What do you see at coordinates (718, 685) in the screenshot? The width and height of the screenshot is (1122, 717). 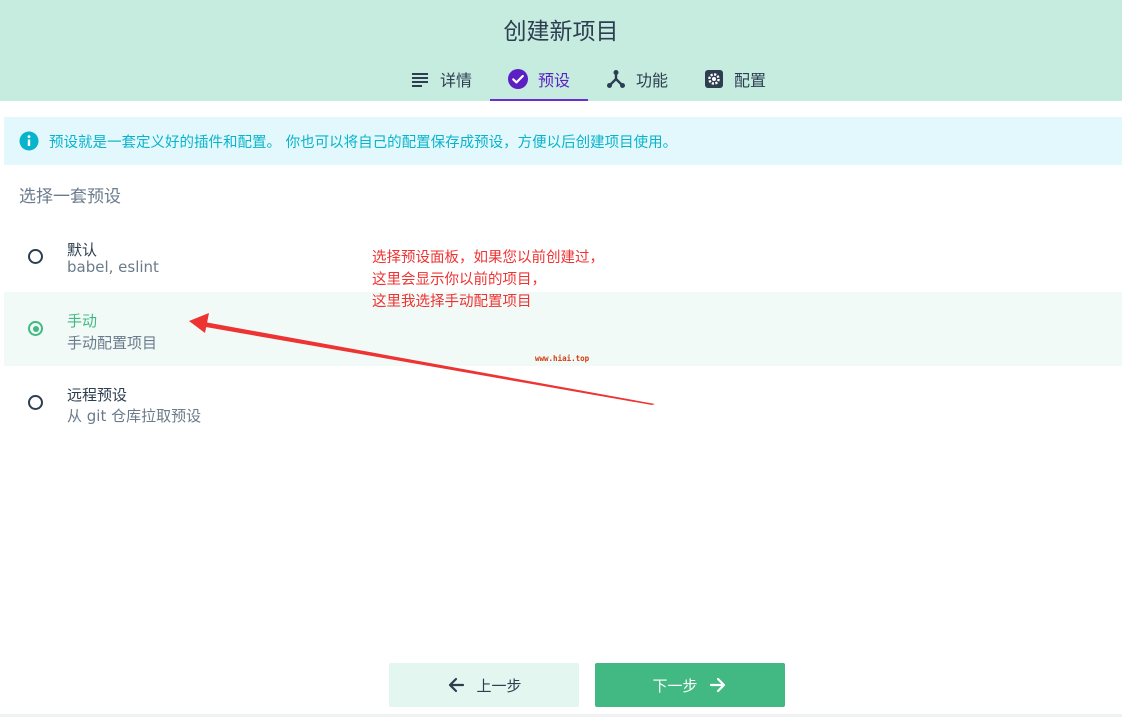 I see `arrow-right-icon` at bounding box center [718, 685].